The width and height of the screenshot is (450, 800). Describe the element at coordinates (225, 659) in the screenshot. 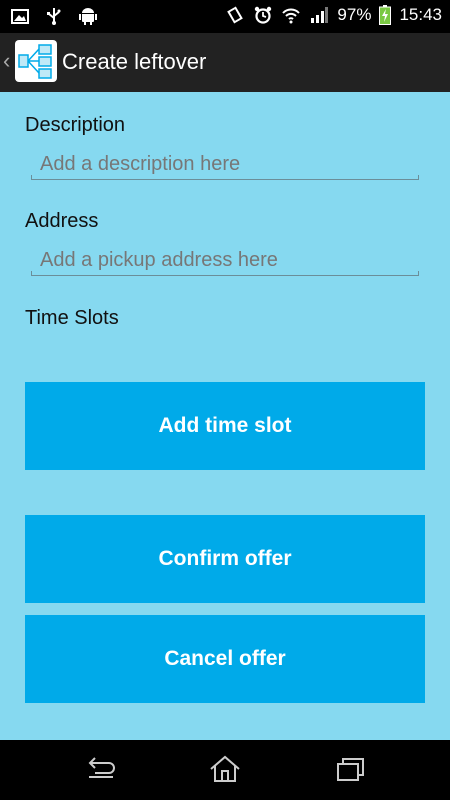

I see `cancel-offer-button: Cancel offer` at that location.